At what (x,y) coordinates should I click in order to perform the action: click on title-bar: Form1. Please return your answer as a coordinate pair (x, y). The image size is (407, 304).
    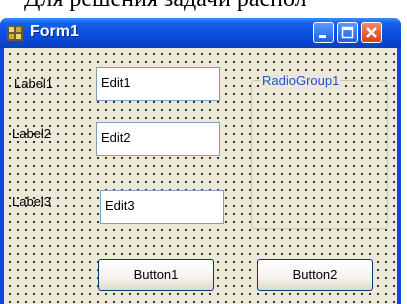
    Looking at the image, I should click on (200, 33).